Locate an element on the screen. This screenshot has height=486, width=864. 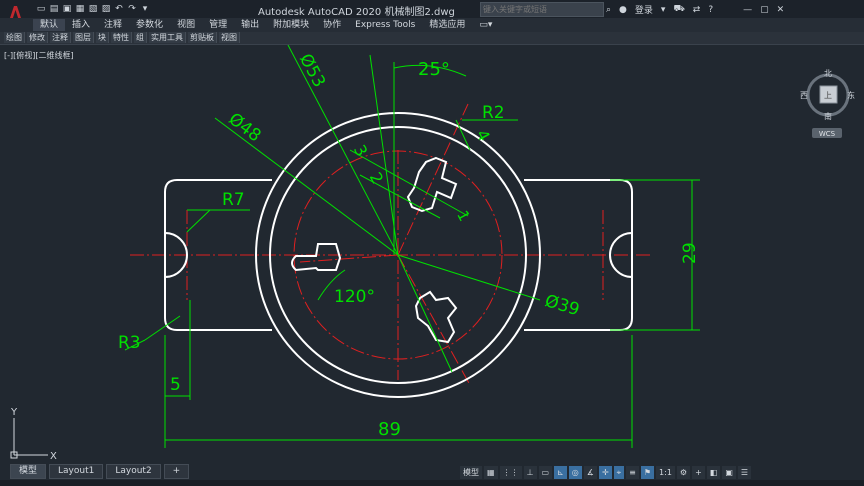
help-icon: ? is located at coordinates (710, 10).